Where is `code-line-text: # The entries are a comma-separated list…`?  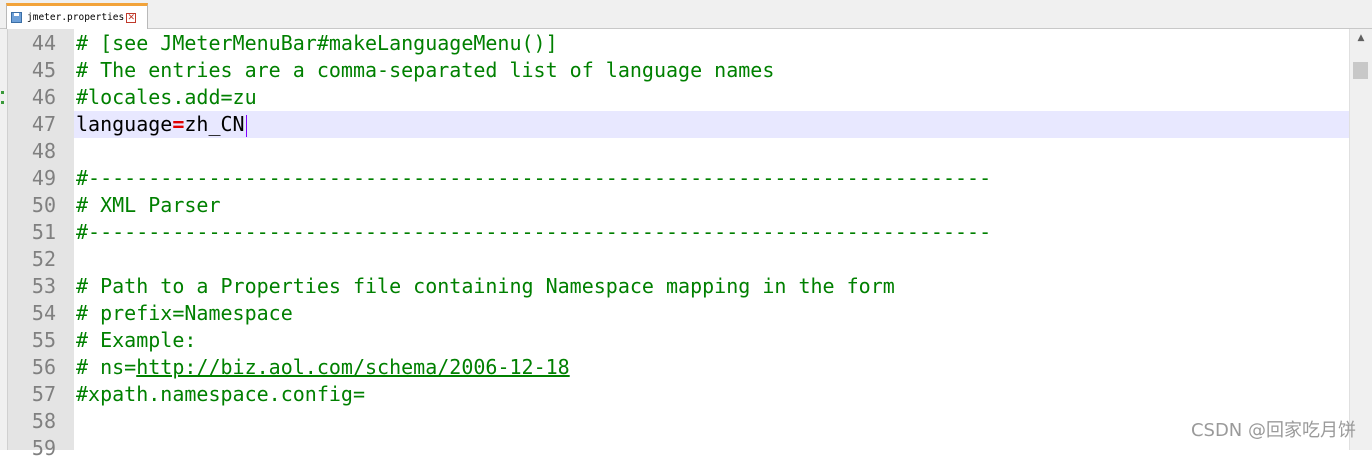
code-line-text: # The entries are a comma-separated list… is located at coordinates (425, 70).